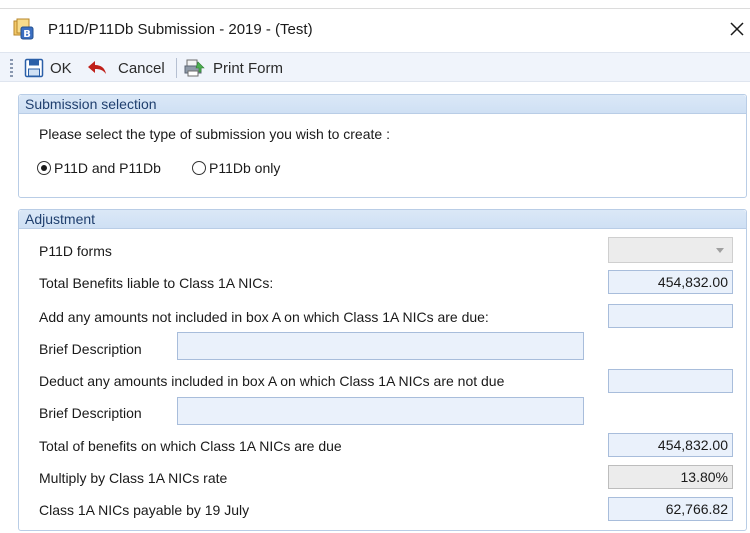 The width and height of the screenshot is (750, 533). I want to click on b-badge-app-icon: B, so click(23, 29).